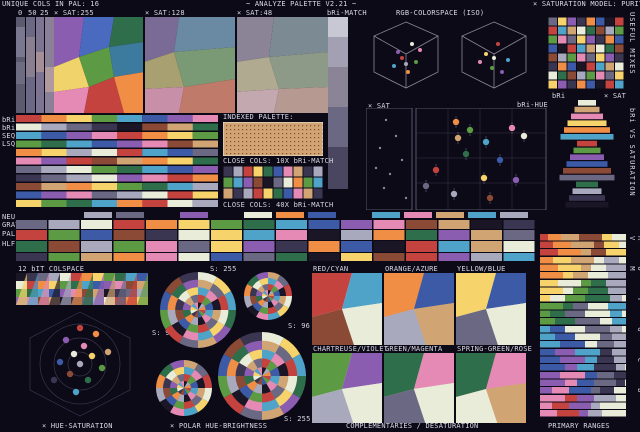  What do you see at coordinates (278, 161) in the screenshot?
I see `close-cols-10x-label: CLOSE COLS: 10X bRi-MATCH` at bounding box center [278, 161].